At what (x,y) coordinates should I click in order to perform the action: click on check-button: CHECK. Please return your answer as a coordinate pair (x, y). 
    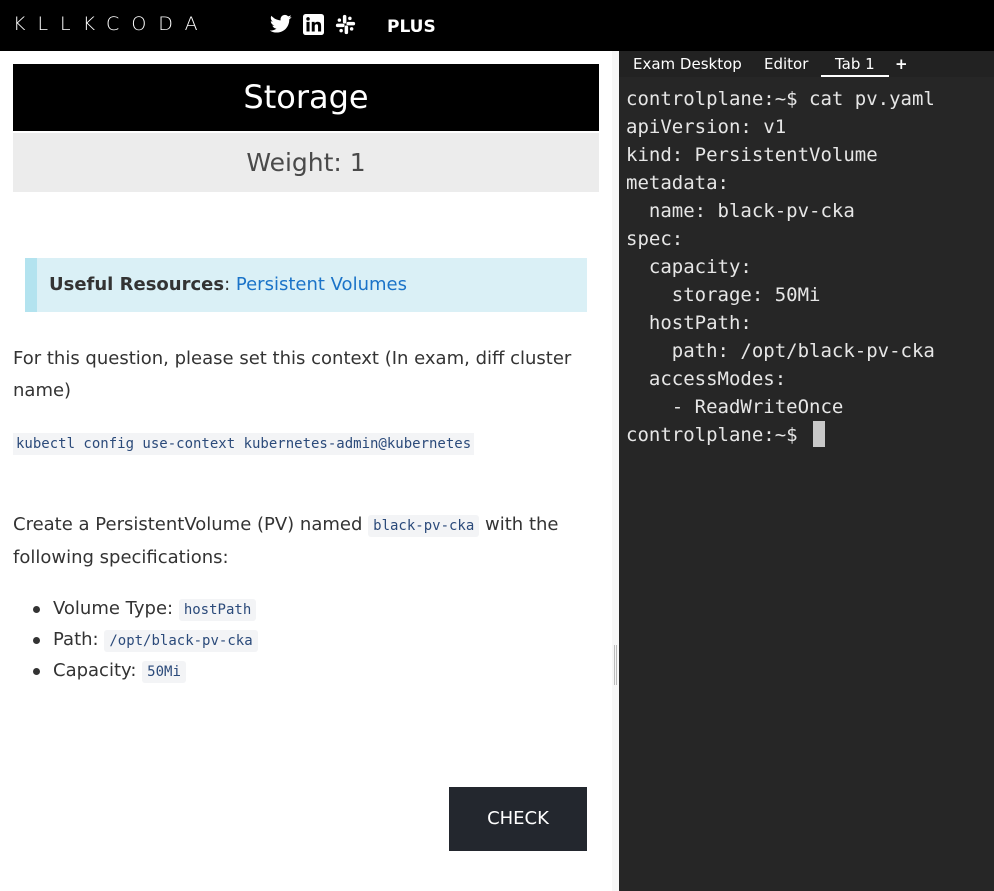
    Looking at the image, I should click on (518, 819).